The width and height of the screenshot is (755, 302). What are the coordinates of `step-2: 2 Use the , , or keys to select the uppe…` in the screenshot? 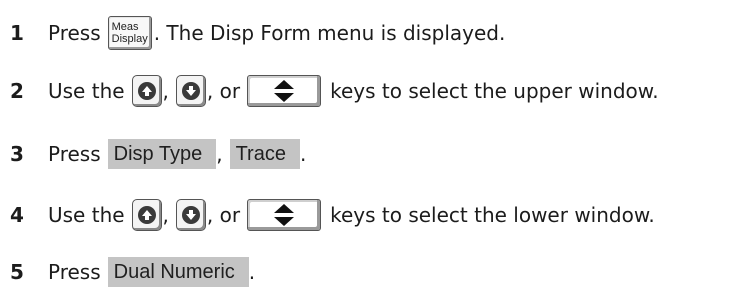 It's located at (329, 91).